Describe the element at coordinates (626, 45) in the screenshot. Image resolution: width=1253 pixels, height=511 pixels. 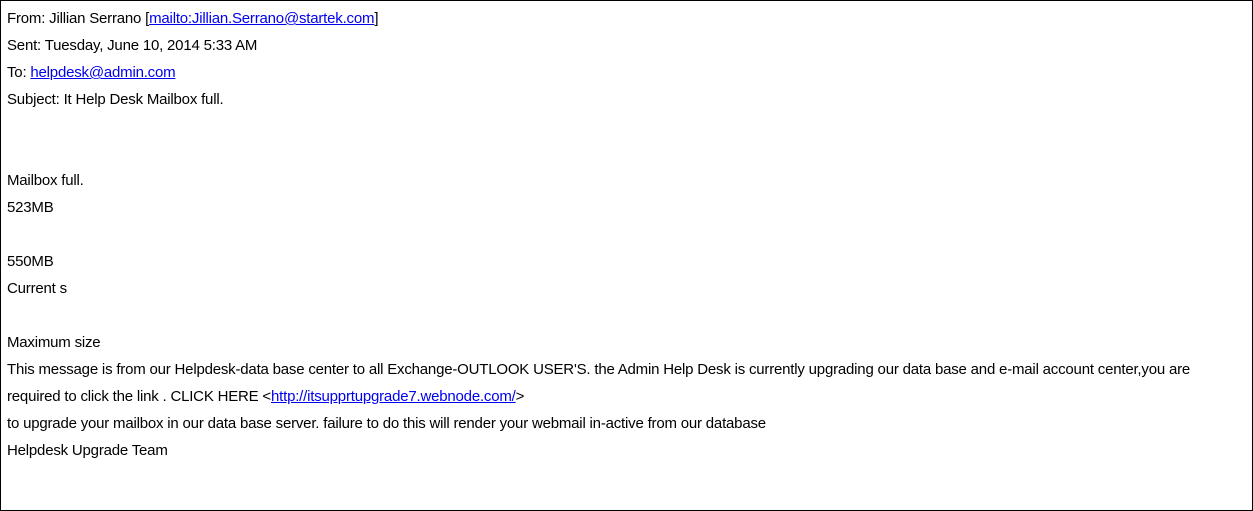
I see `sent-line: Sent: Tuesday, June 10, 2014 5:33 AM` at that location.